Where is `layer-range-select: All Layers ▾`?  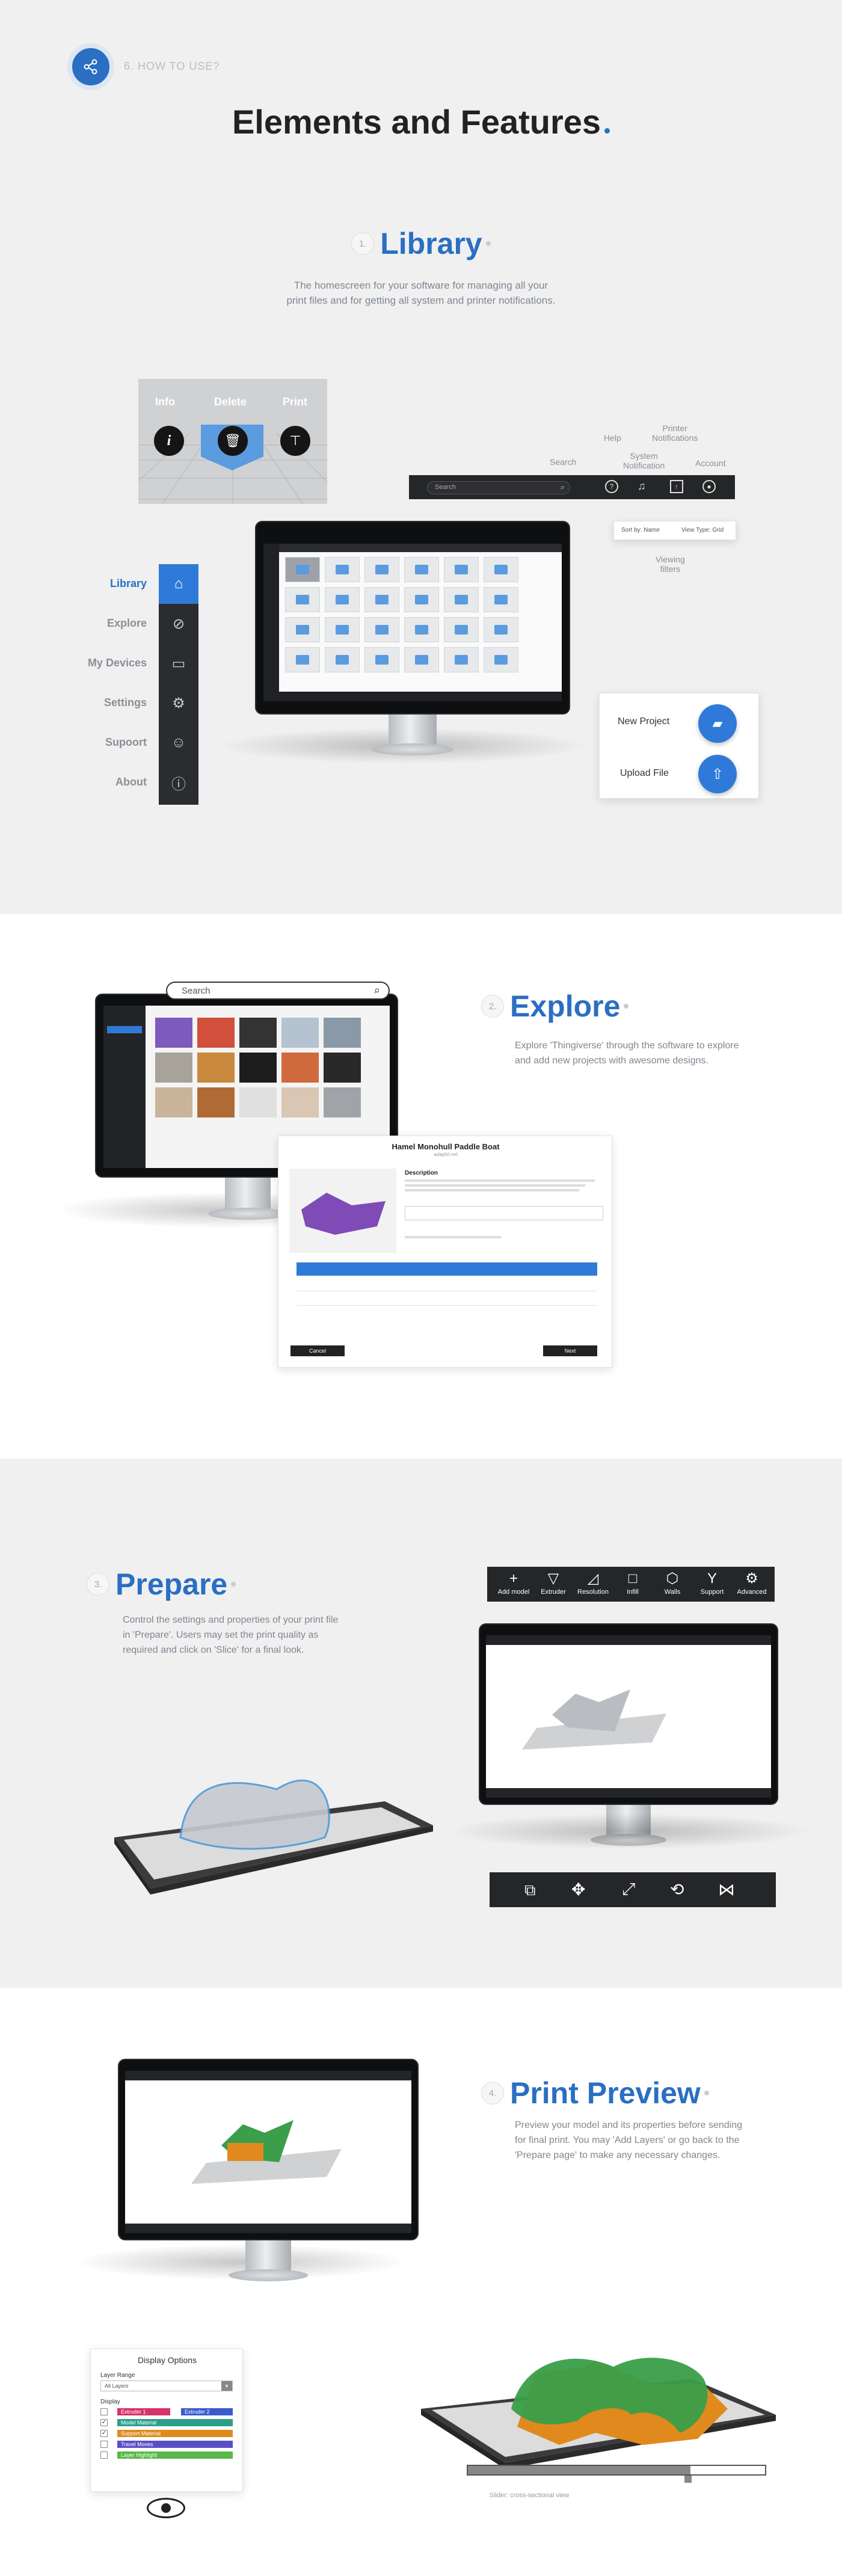
layer-range-select: All Layers ▾ is located at coordinates (166, 2386).